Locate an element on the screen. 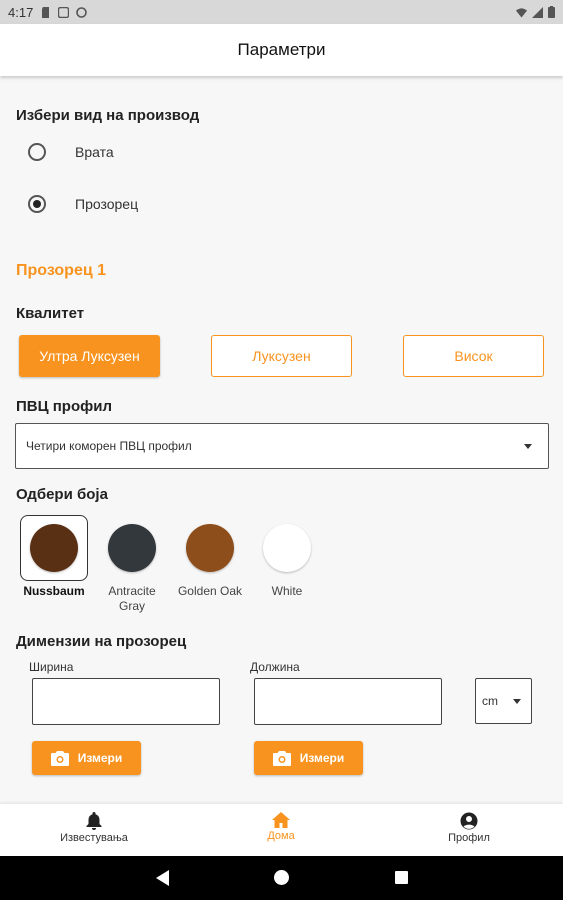 The image size is (563, 900). color-option-nussbaum is located at coordinates (54, 548).